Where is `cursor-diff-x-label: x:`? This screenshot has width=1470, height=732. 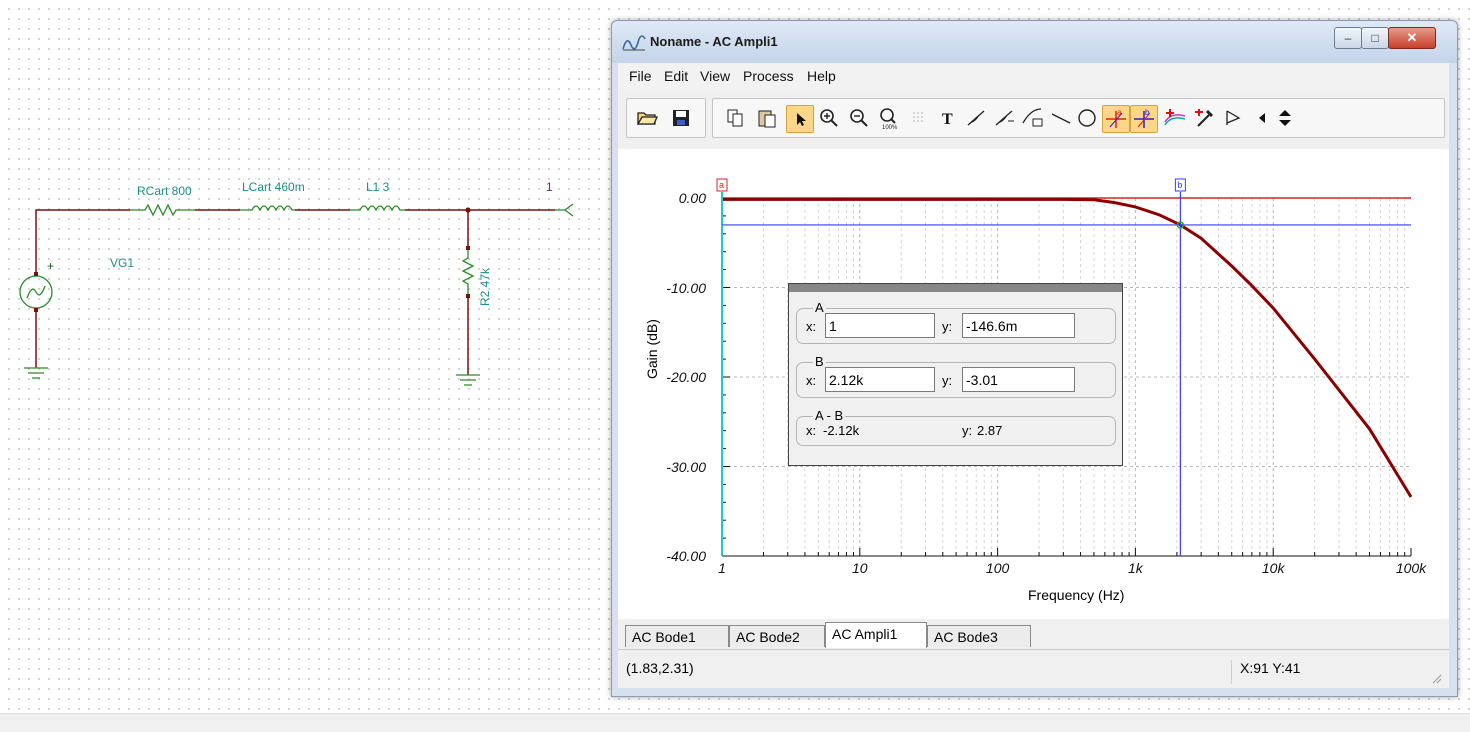
cursor-diff-x-label: x: is located at coordinates (811, 430).